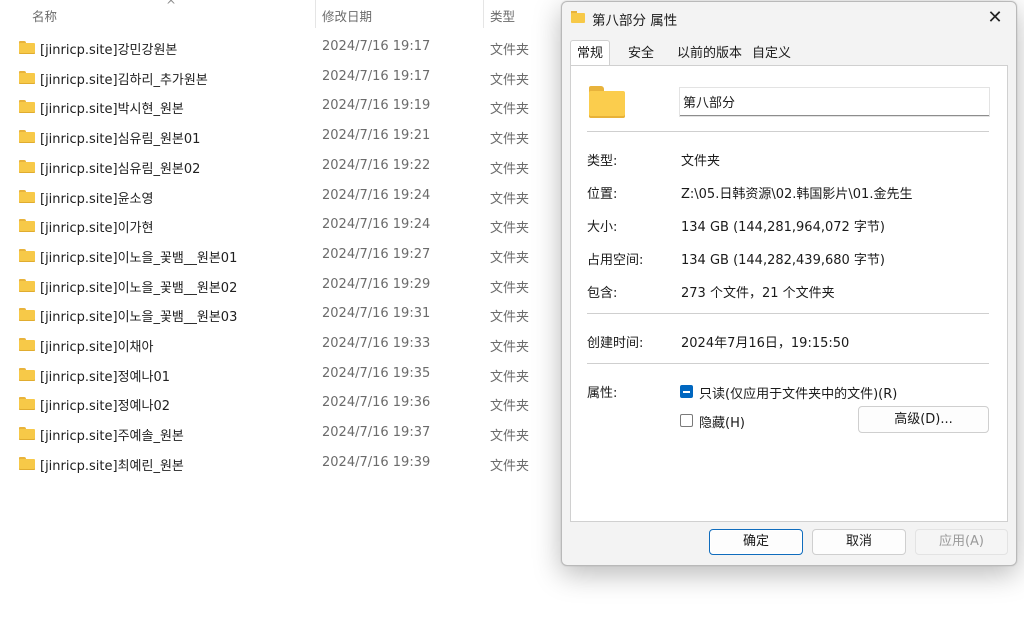 This screenshot has width=1024, height=627. I want to click on file-modified-date: 2024/7/16 19:19, so click(376, 106).